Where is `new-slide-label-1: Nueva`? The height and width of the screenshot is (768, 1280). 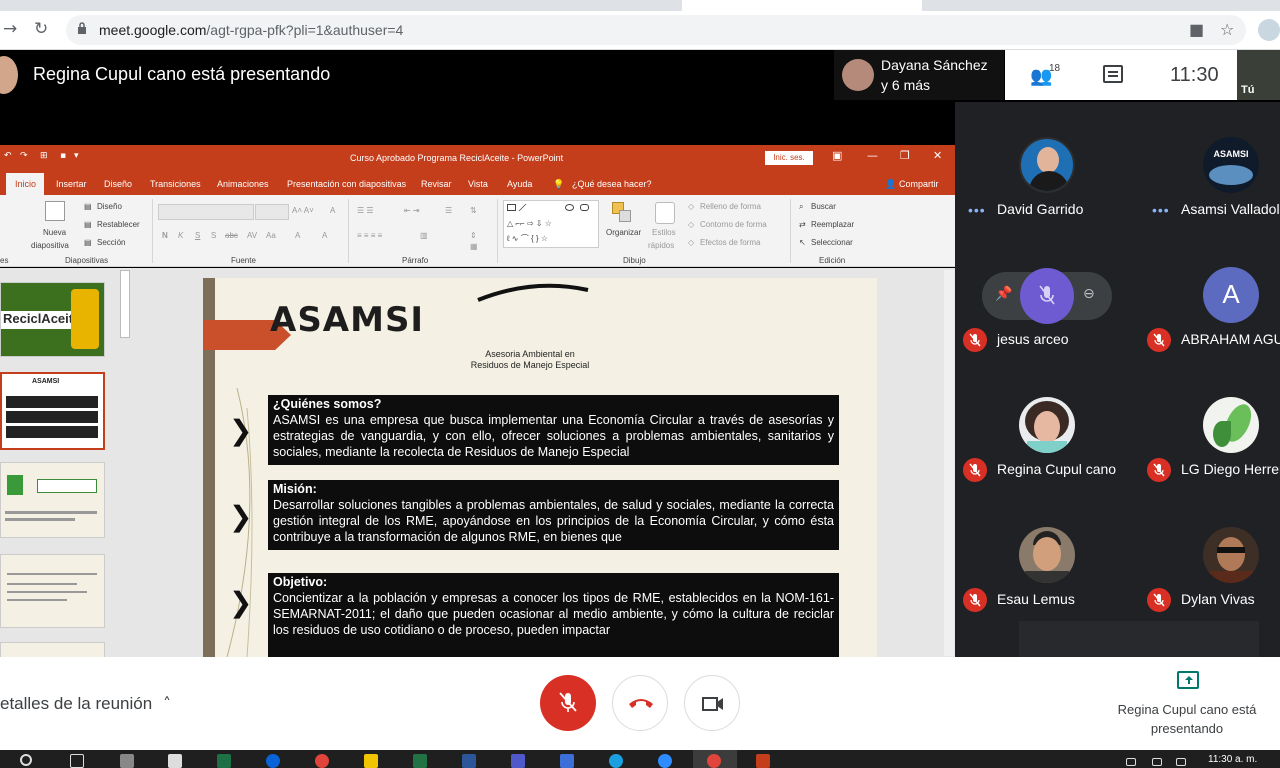
new-slide-label-1: Nueva is located at coordinates (54, 232).